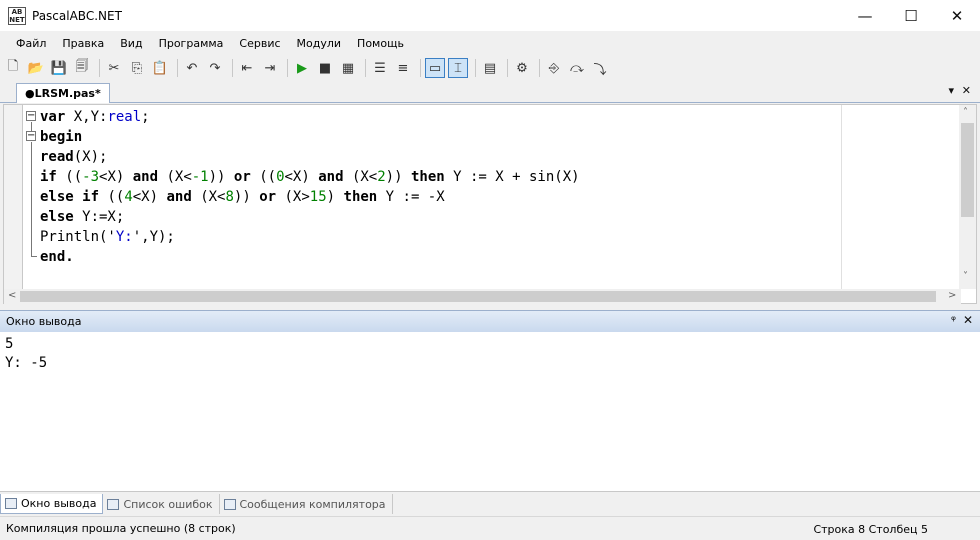 This screenshot has height=540, width=980. I want to click on undo-icon: ↶, so click(192, 68).